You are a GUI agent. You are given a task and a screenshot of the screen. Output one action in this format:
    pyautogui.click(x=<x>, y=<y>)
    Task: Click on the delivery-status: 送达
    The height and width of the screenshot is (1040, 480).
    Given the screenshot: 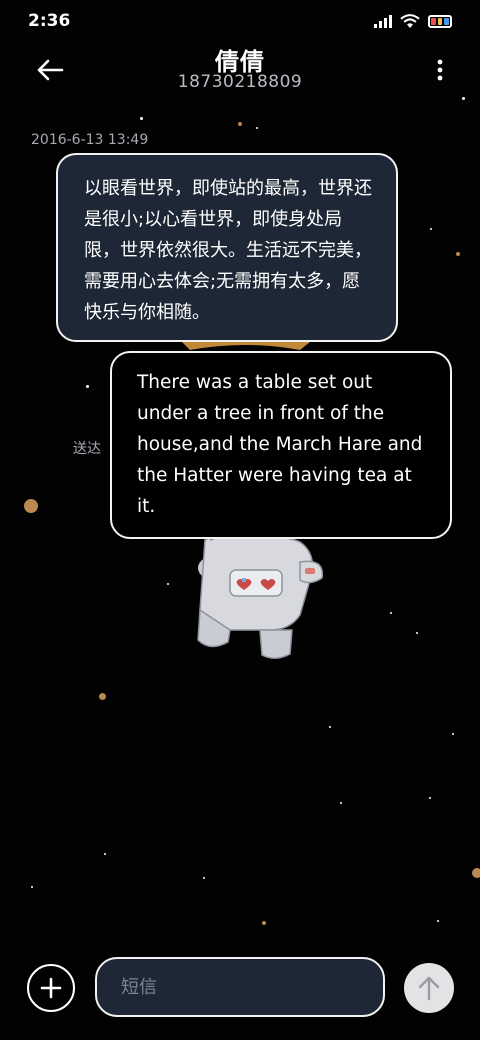 What is the action you would take?
    pyautogui.click(x=87, y=449)
    